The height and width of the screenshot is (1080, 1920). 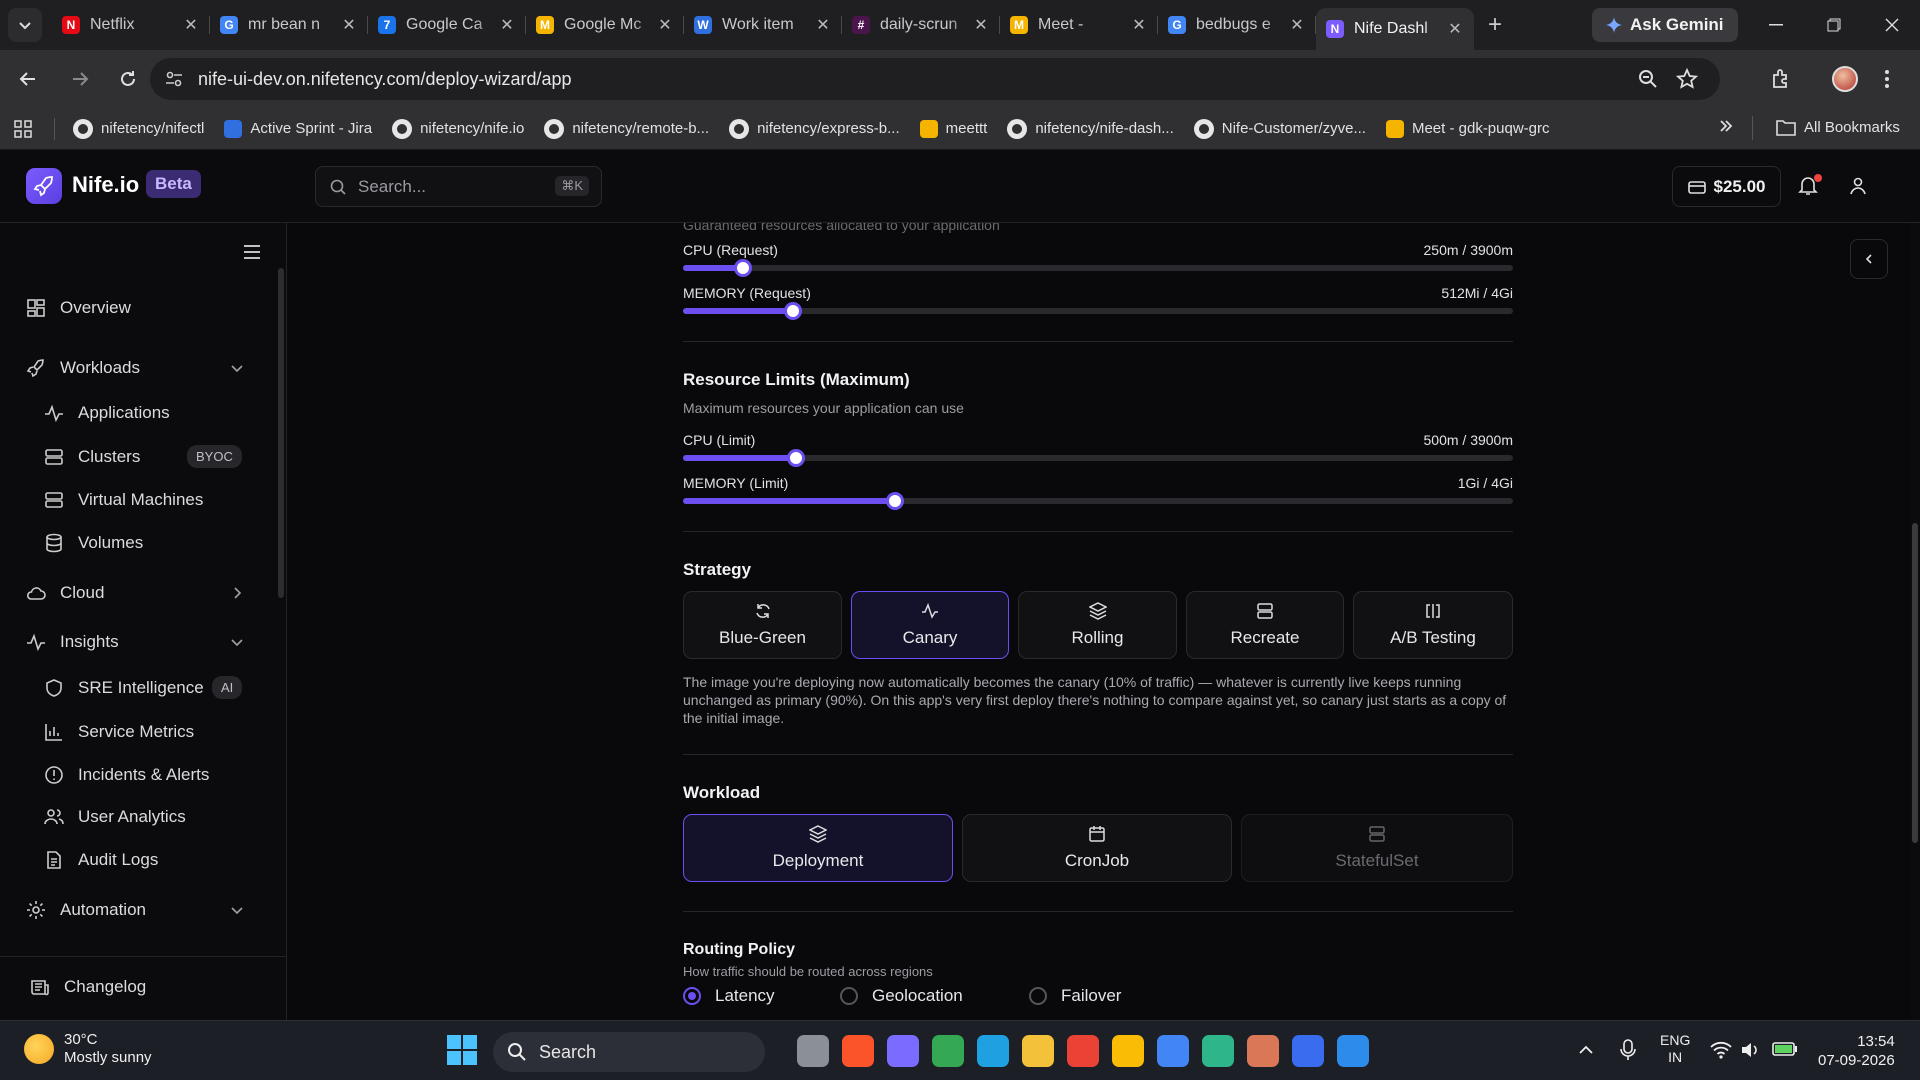 I want to click on extensions-button, so click(x=1781, y=79).